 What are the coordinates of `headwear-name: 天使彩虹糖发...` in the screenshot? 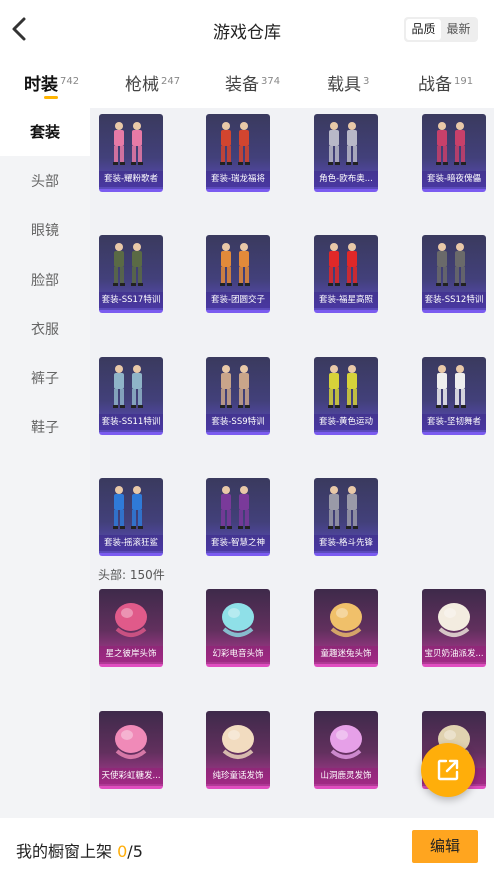 It's located at (131, 776).